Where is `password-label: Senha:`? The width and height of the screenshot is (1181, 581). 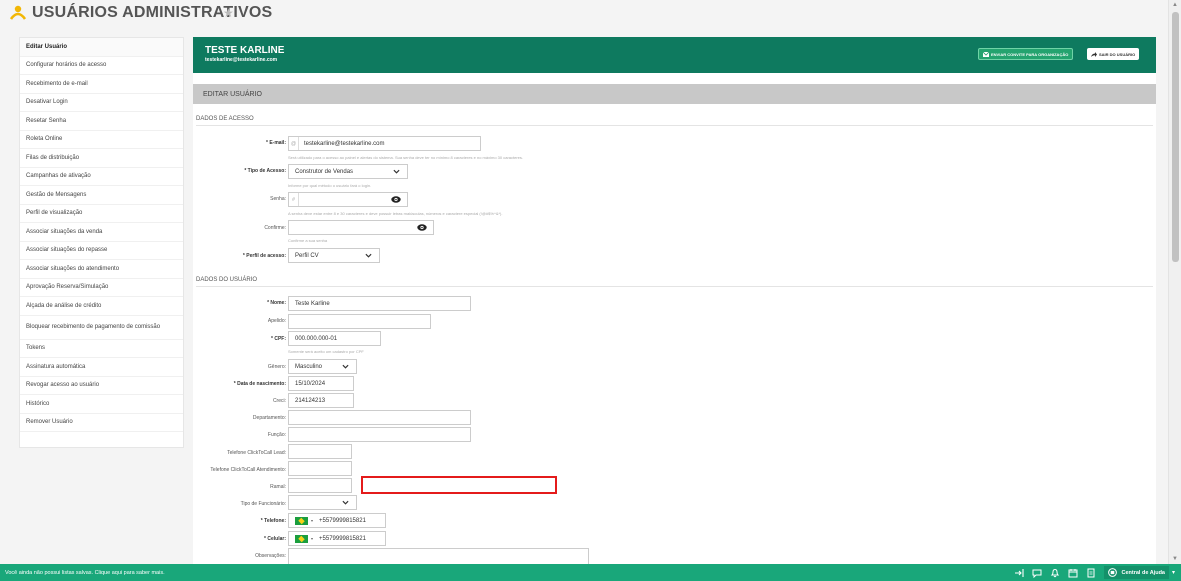
password-label: Senha: is located at coordinates (278, 199).